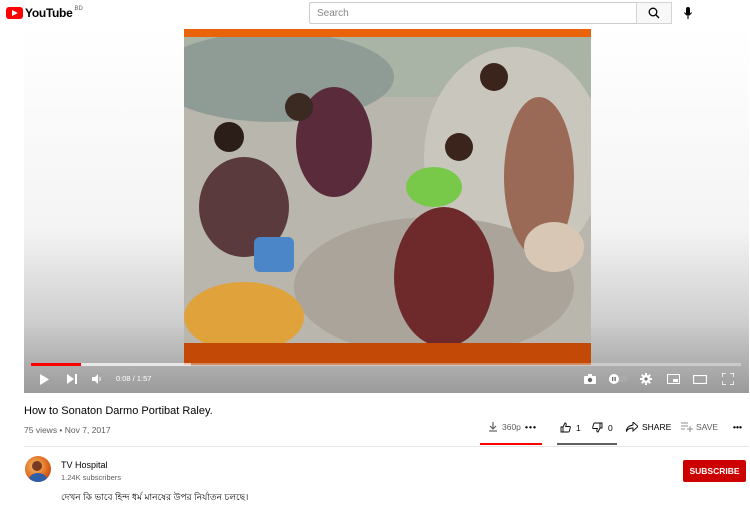 The image size is (750, 505). Describe the element at coordinates (38, 469) in the screenshot. I see `channel-avatar` at that location.